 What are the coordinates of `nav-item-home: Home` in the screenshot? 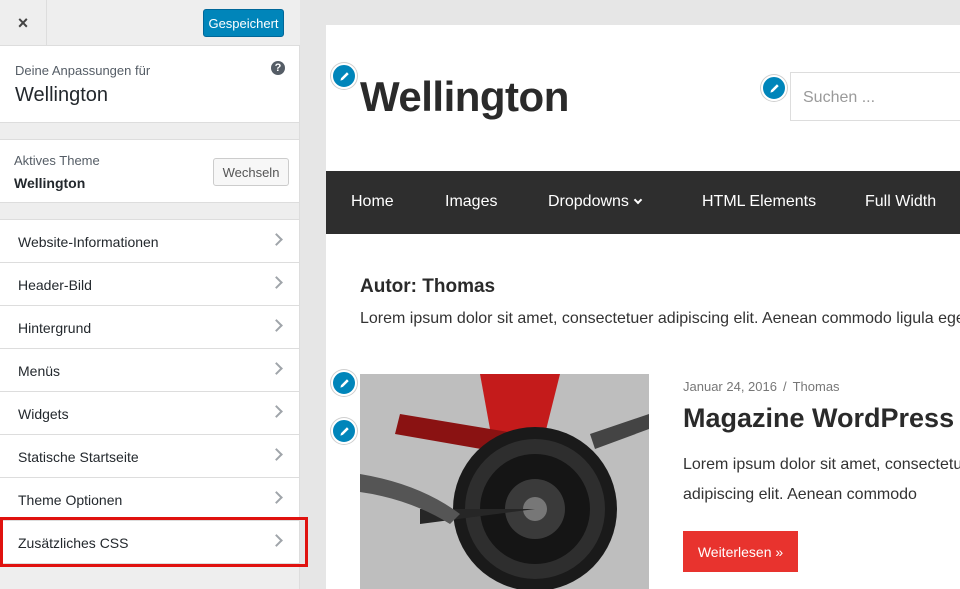 It's located at (372, 202).